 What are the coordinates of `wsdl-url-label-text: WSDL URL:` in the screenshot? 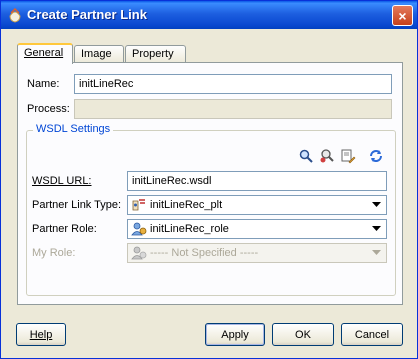 It's located at (62, 181).